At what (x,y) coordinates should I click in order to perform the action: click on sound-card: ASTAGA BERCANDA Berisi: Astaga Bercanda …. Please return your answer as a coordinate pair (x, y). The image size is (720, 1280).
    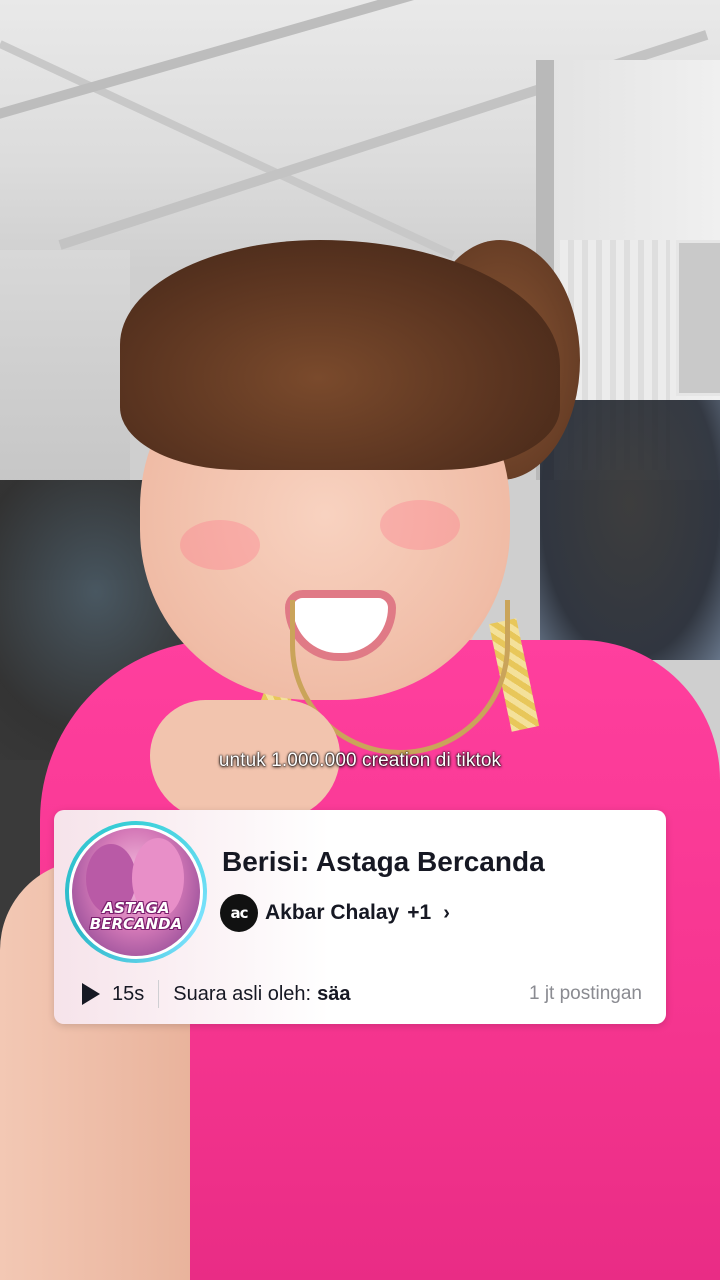
    Looking at the image, I should click on (360, 917).